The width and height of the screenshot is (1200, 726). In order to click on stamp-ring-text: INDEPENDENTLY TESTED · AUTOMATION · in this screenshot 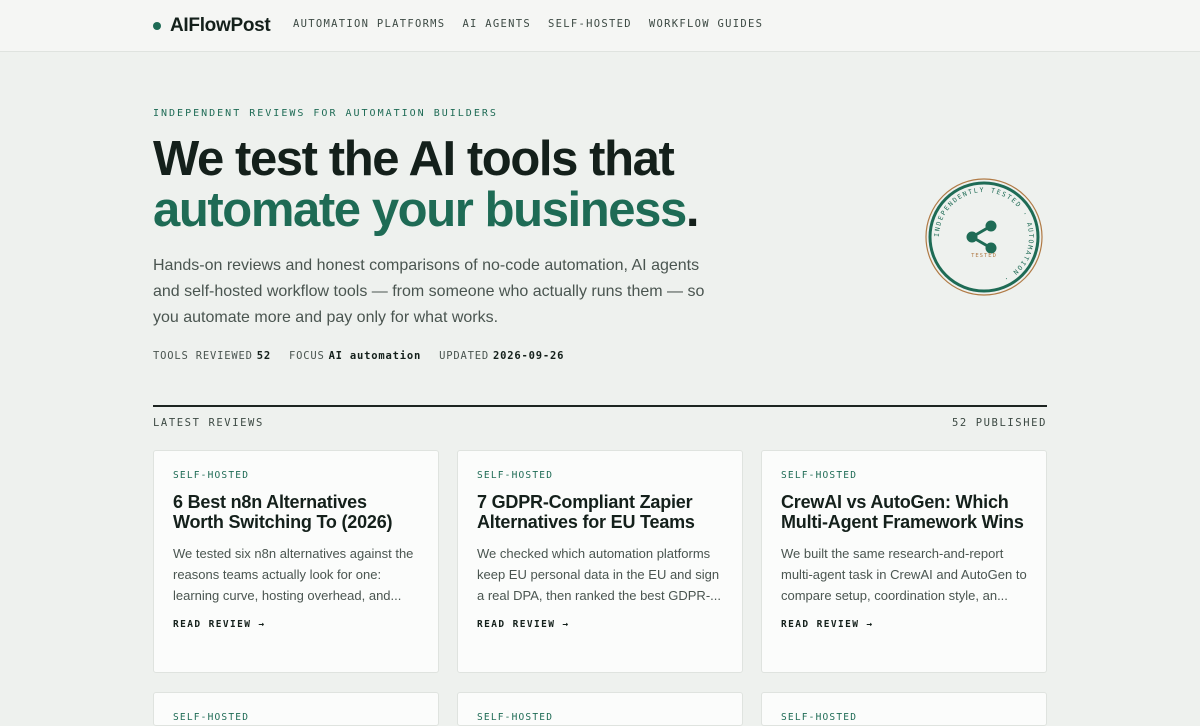, I will do `click(984, 235)`.